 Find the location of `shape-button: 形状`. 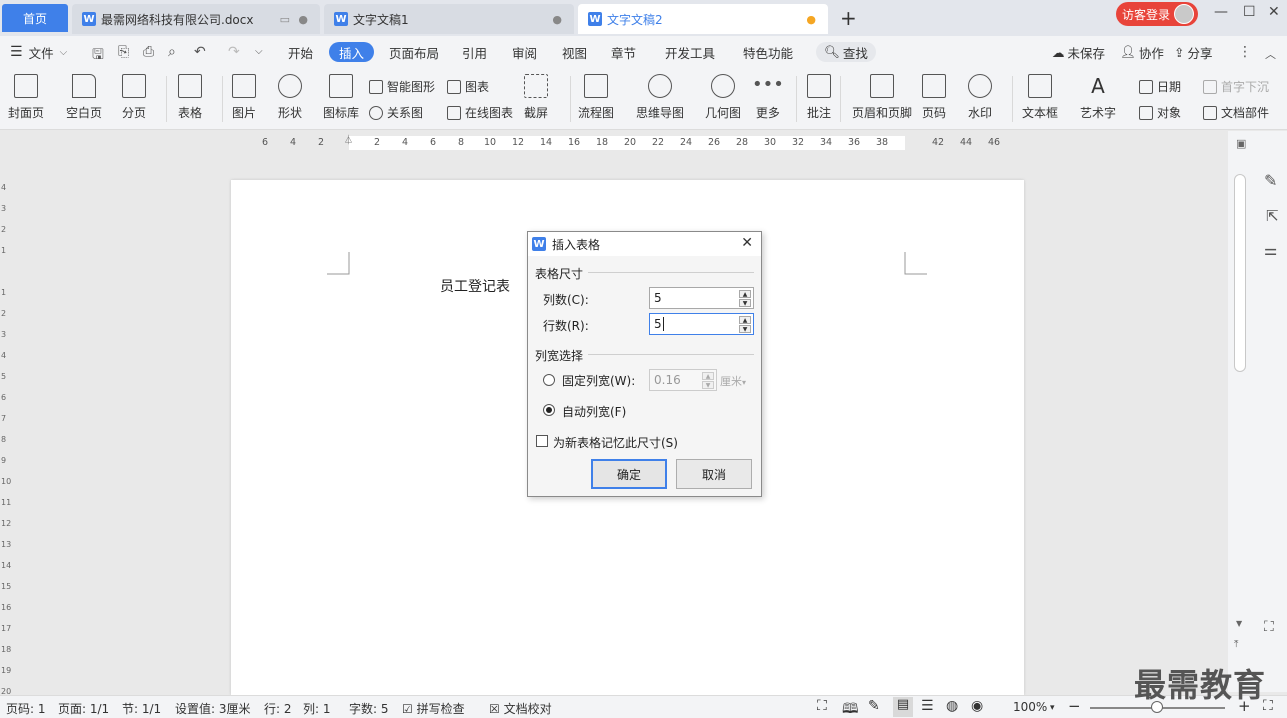

shape-button: 形状 is located at coordinates (290, 97).